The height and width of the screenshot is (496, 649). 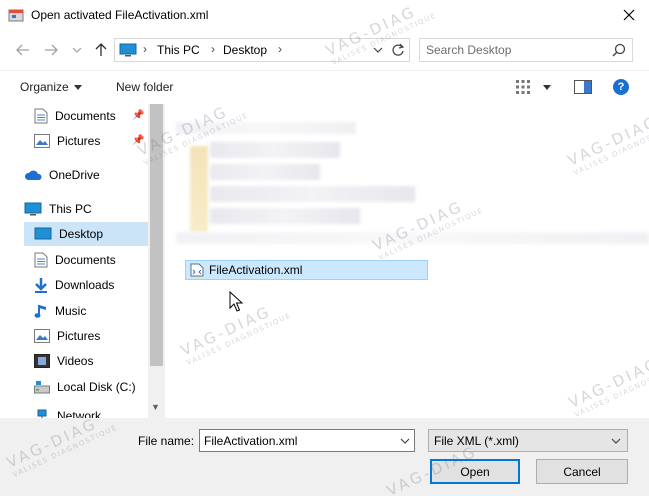 I want to click on nav-item-label: This PC, so click(x=70, y=209).